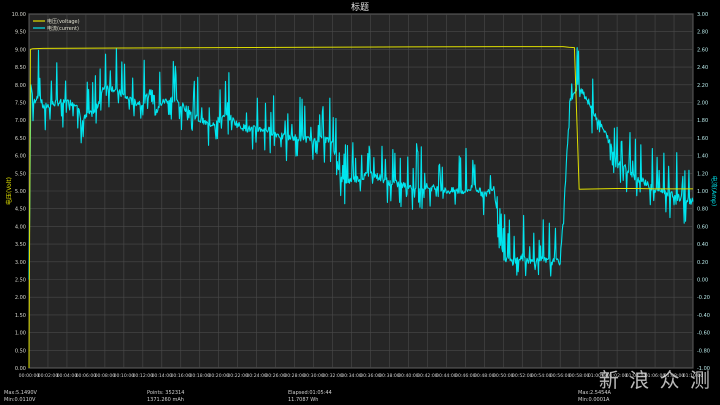  I want to click on footer-stat-sub: Min:0.0001A, so click(594, 400).